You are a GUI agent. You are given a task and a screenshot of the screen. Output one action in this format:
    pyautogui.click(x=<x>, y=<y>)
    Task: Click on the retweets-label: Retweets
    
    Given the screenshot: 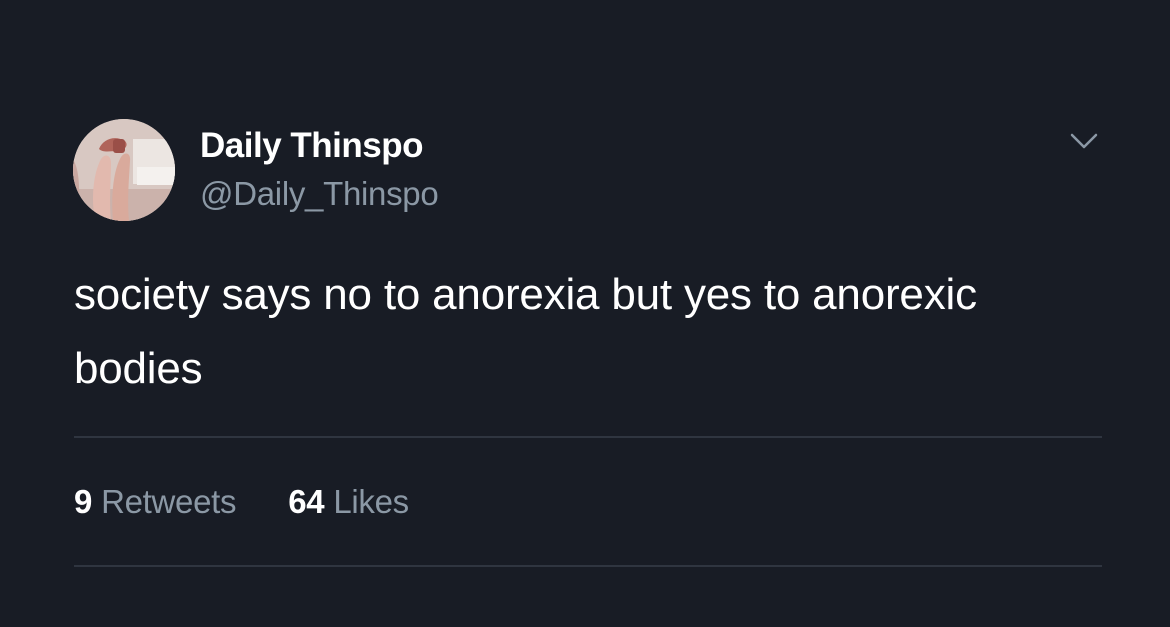 What is the action you would take?
    pyautogui.click(x=169, y=501)
    